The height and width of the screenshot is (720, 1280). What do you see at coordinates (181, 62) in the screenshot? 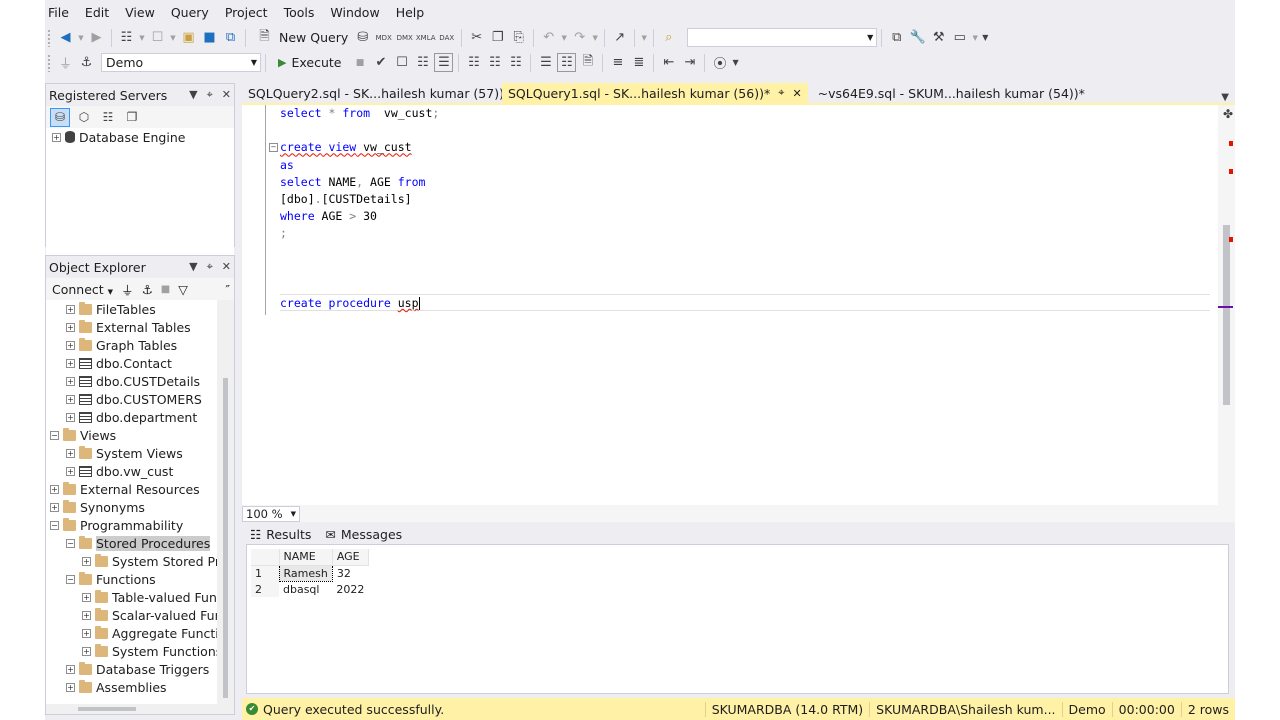
I see `available-databases-select: Demo ▼` at bounding box center [181, 62].